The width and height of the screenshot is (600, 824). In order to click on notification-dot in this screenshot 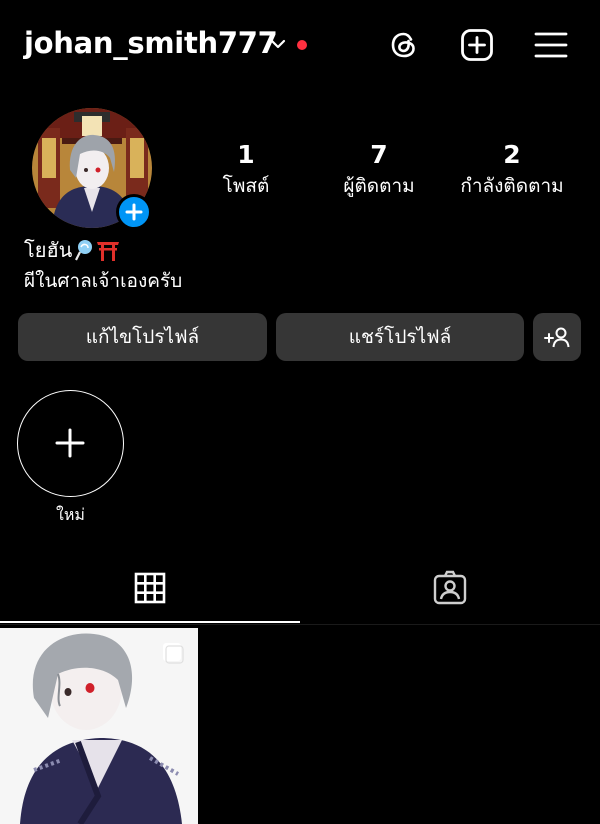, I will do `click(302, 45)`.